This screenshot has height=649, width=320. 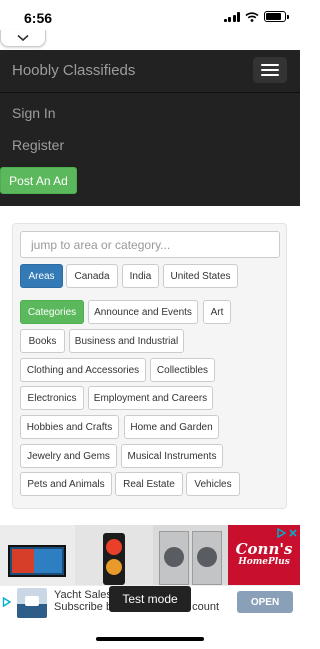 I want to click on navbar-toggle-button, so click(x=270, y=70).